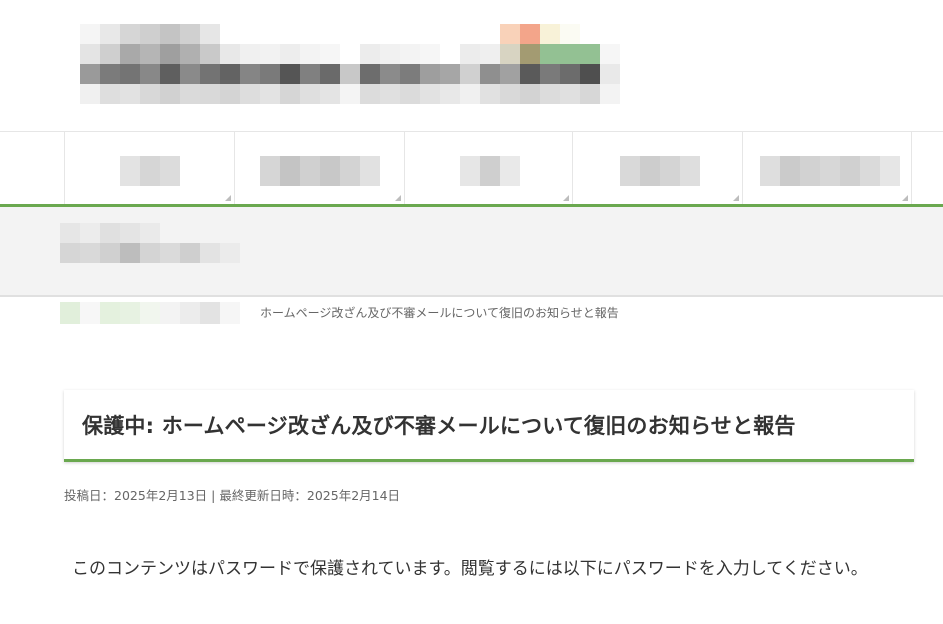  What do you see at coordinates (830, 171) in the screenshot?
I see `nav-item-5-label` at bounding box center [830, 171].